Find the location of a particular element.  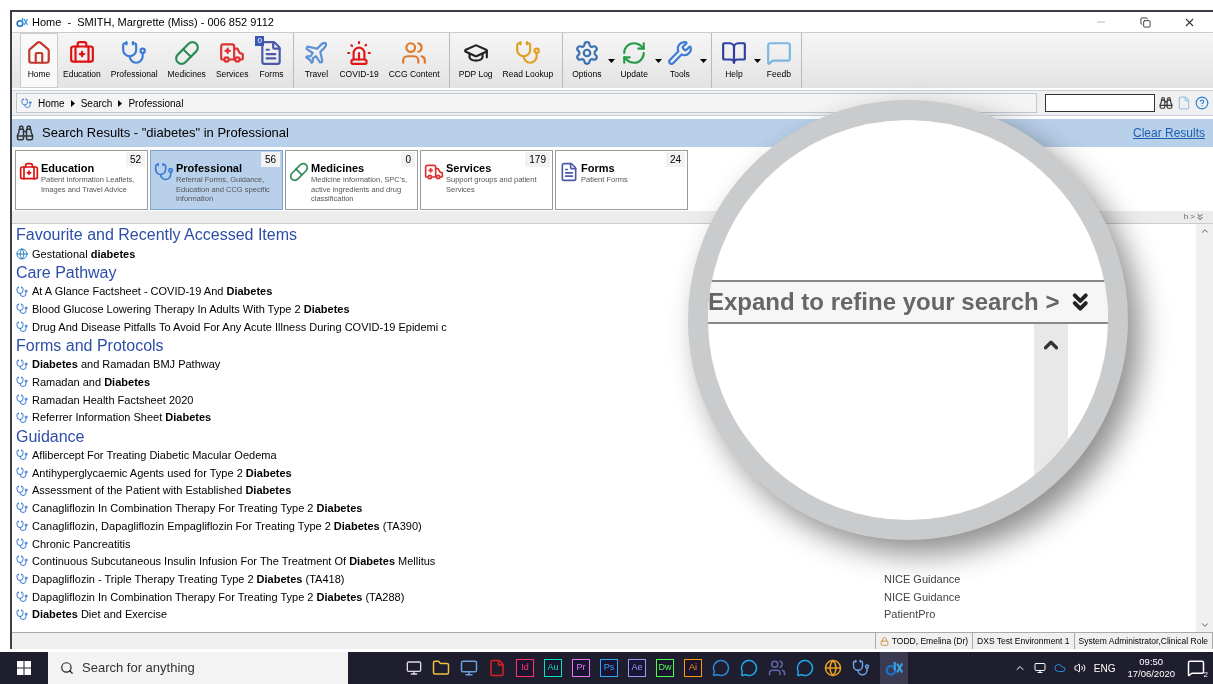

app-icon: Id is located at coordinates (525, 668).